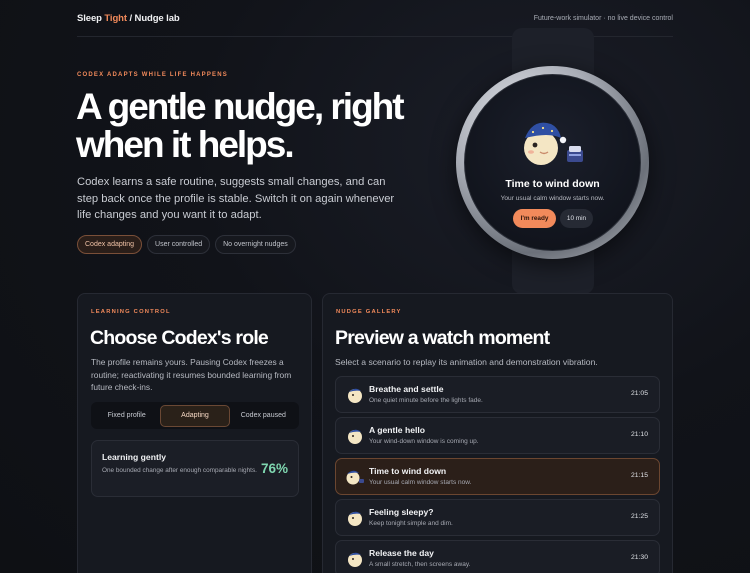 This screenshot has width=750, height=573. What do you see at coordinates (552, 184) in the screenshot?
I see `watch-title: Time to wind down` at bounding box center [552, 184].